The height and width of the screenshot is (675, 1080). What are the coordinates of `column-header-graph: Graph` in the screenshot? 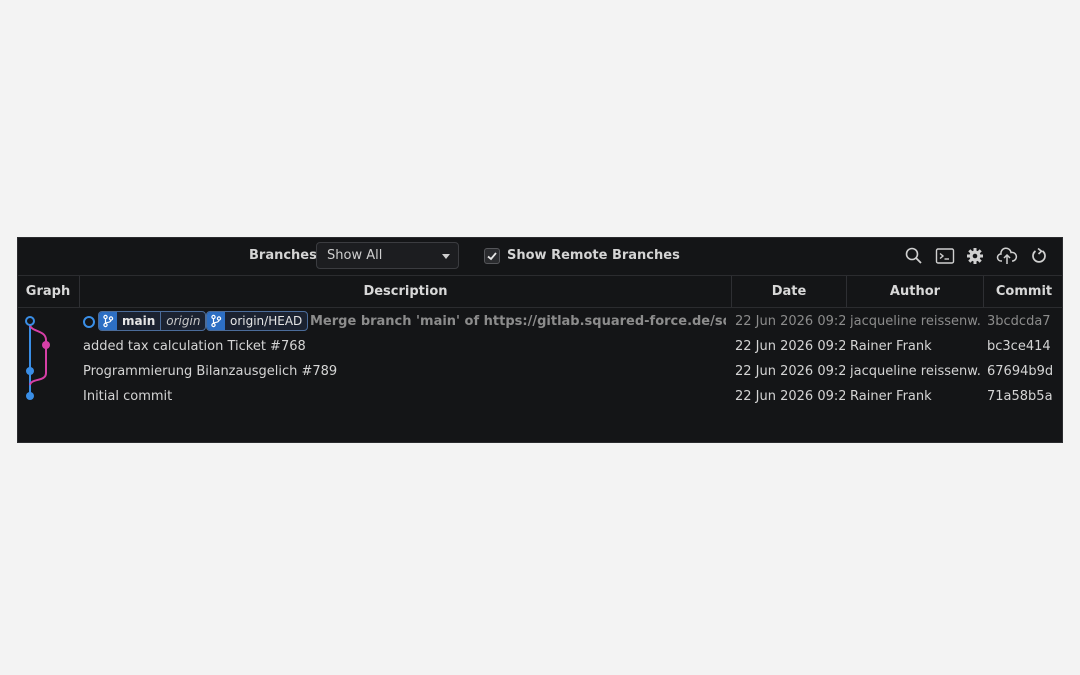 It's located at (48, 291).